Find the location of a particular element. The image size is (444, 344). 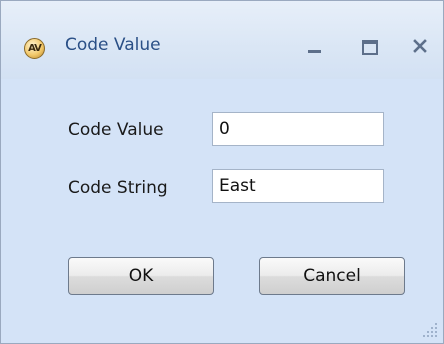

maximize-button is located at coordinates (369, 46).